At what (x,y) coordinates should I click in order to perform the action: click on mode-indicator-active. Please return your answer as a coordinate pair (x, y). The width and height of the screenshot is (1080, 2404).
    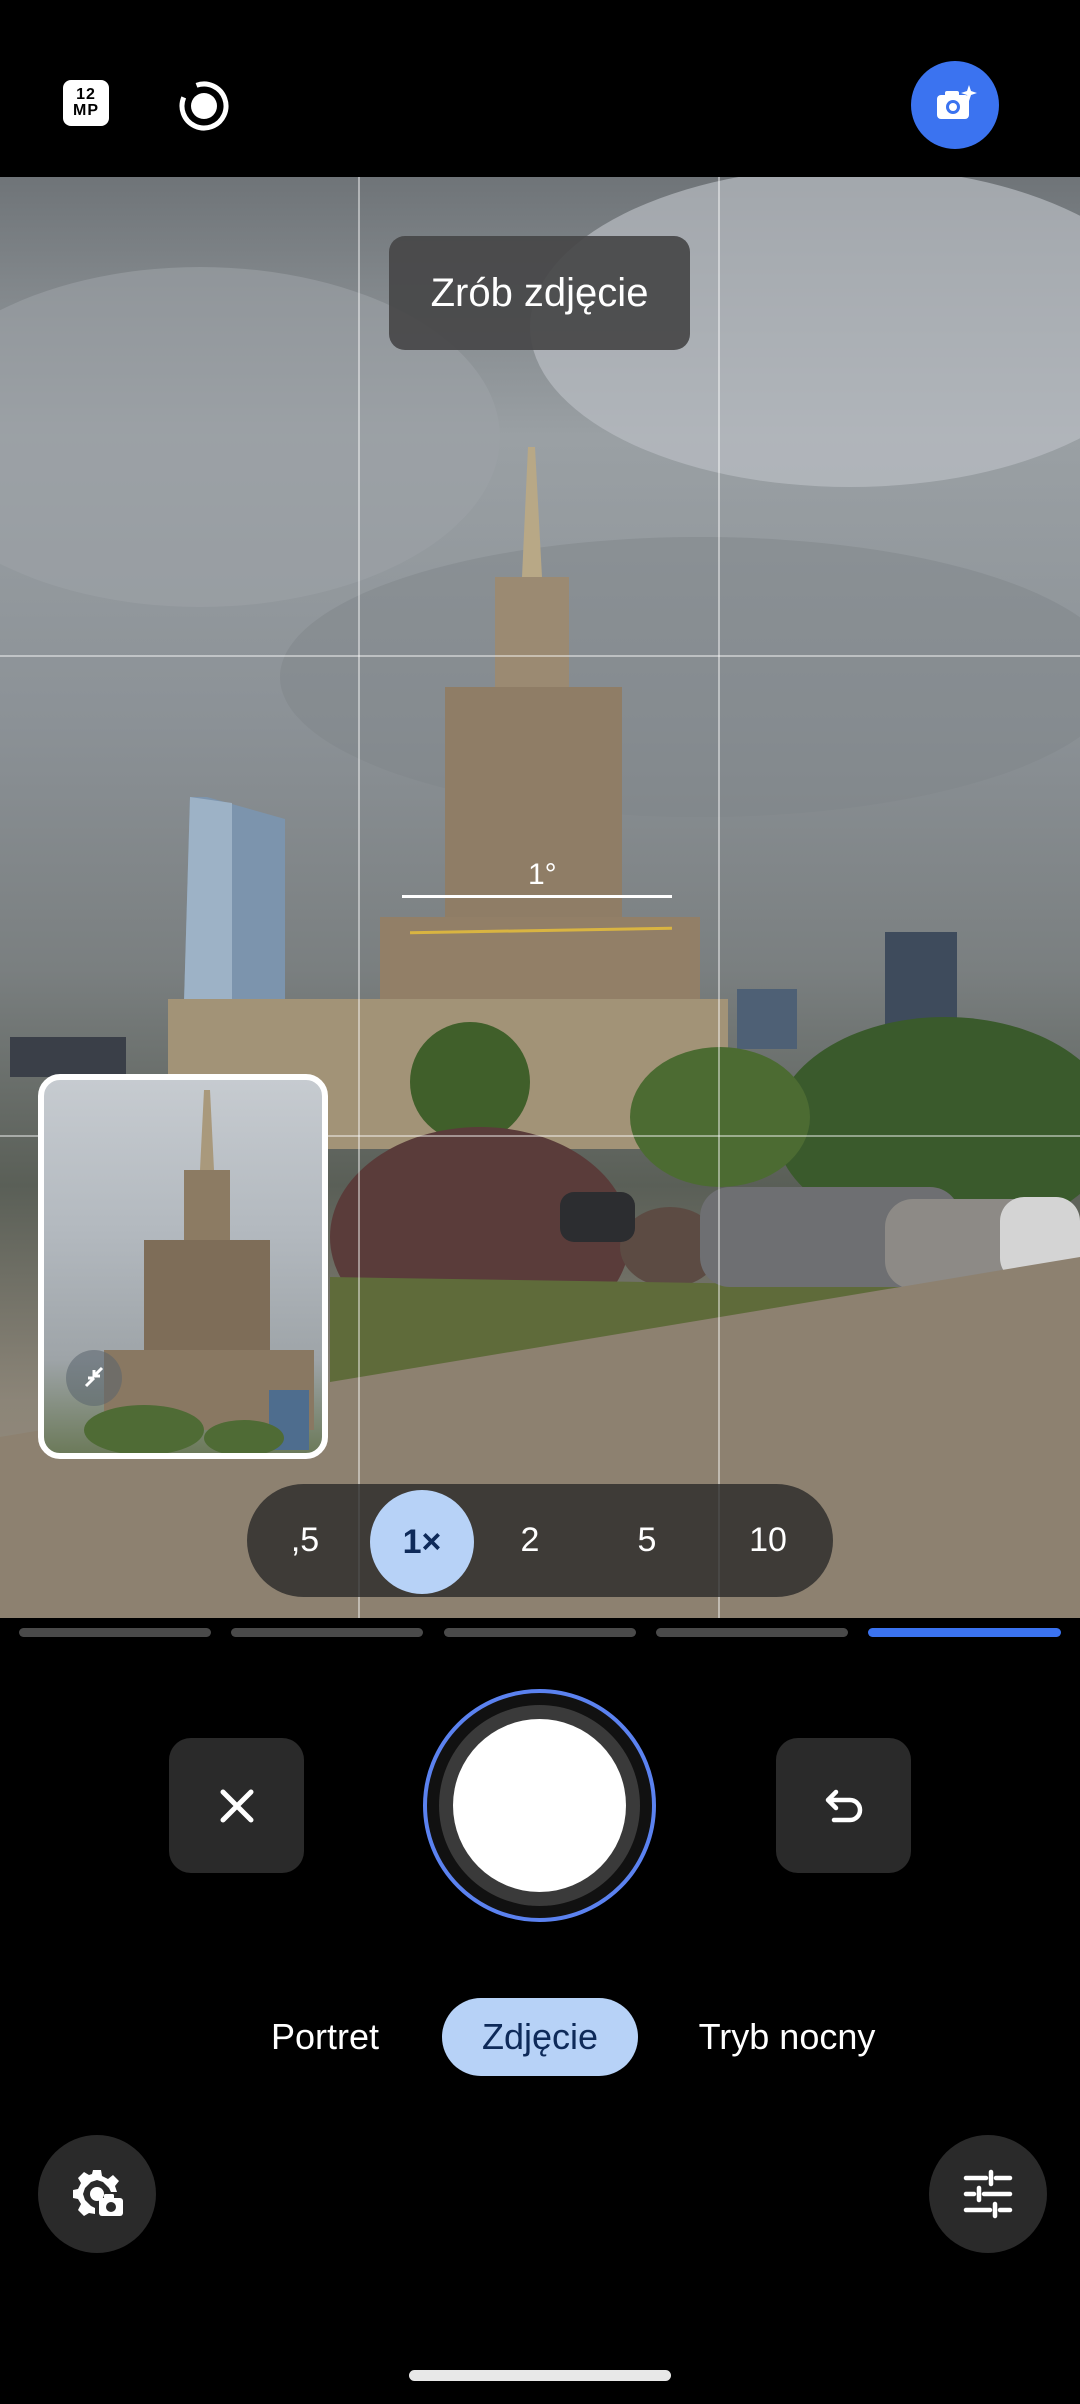
    Looking at the image, I should click on (964, 1632).